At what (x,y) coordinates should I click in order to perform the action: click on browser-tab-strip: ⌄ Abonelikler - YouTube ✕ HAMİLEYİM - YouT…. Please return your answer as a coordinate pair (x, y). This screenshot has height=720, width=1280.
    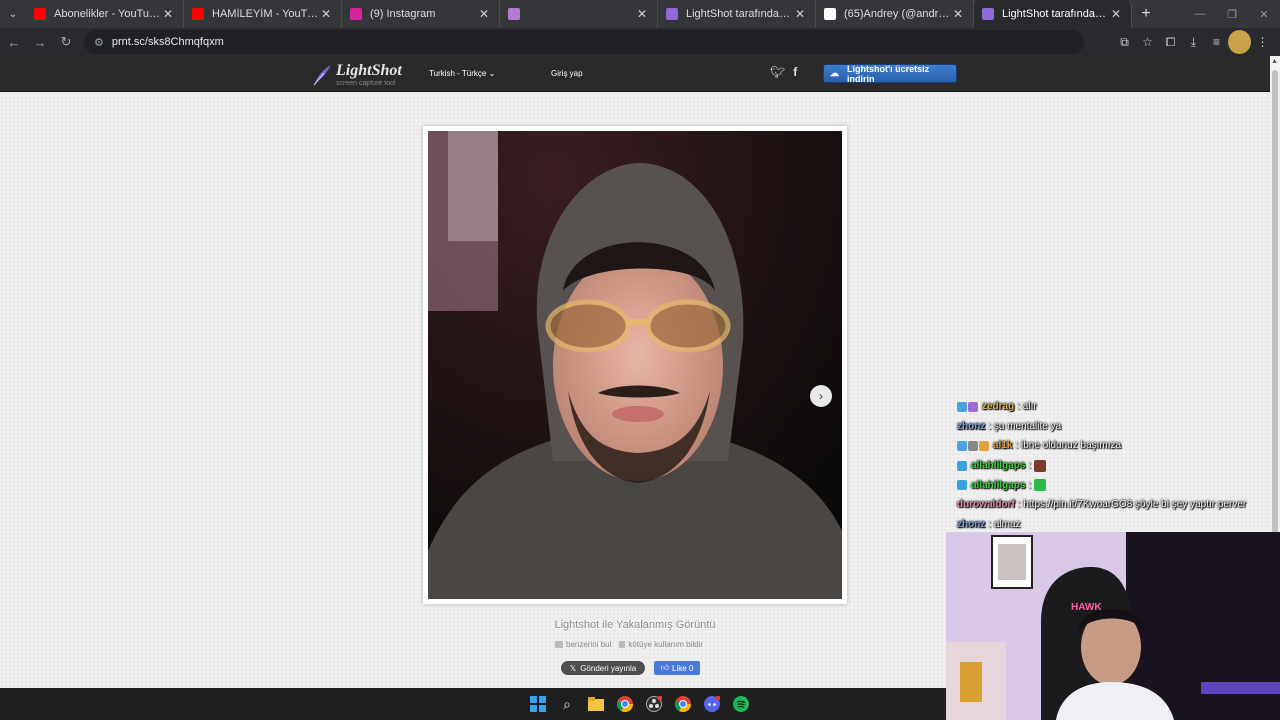
    Looking at the image, I should click on (640, 14).